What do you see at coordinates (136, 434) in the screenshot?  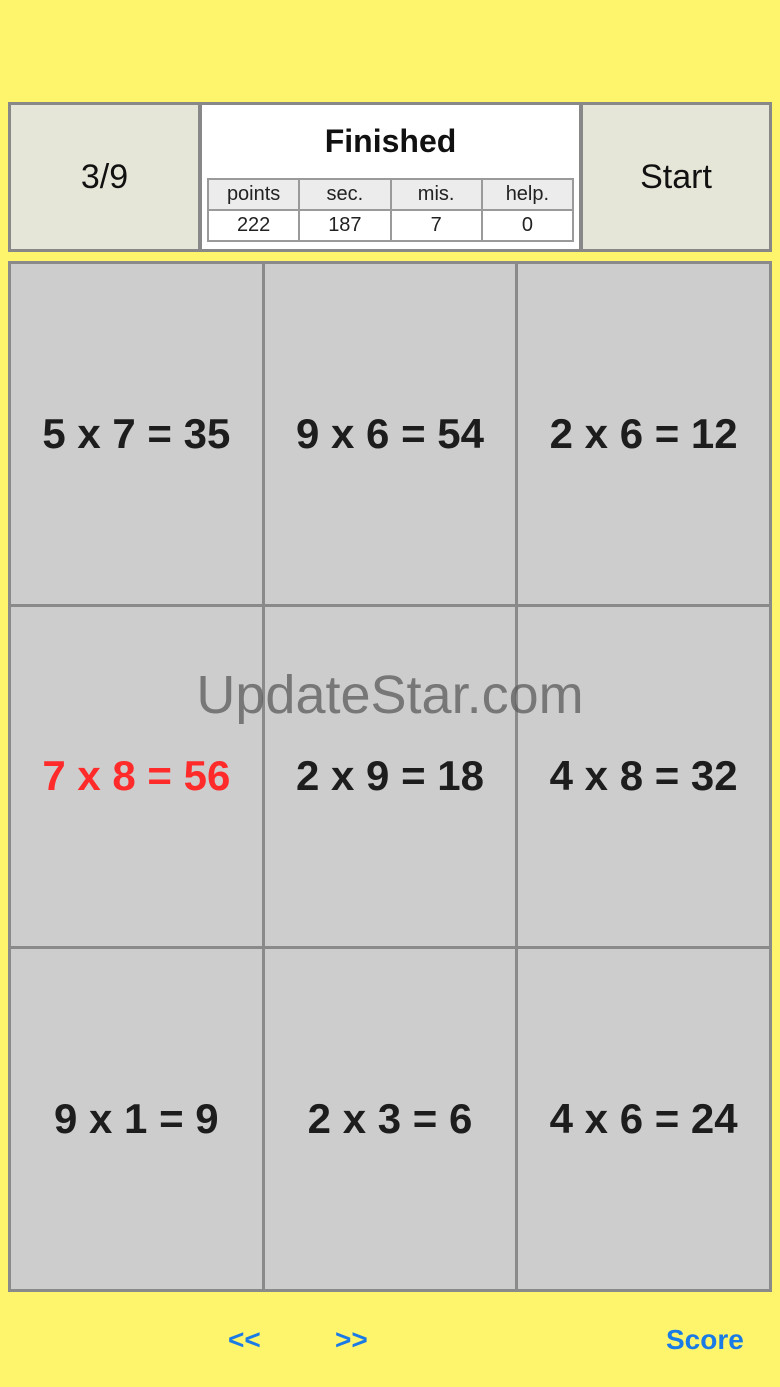 I see `card-1: 5 x 7 = 35` at bounding box center [136, 434].